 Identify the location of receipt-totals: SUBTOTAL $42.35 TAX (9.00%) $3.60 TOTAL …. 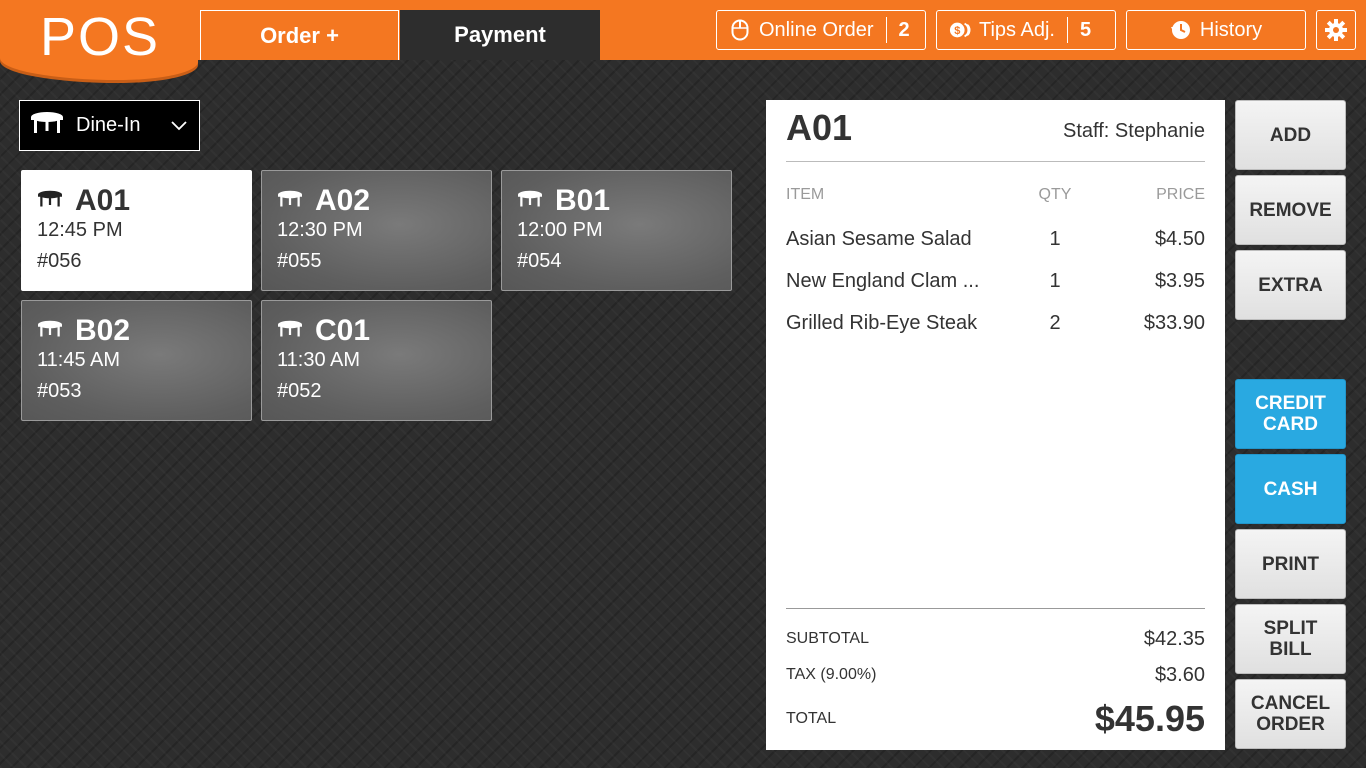
(995, 676).